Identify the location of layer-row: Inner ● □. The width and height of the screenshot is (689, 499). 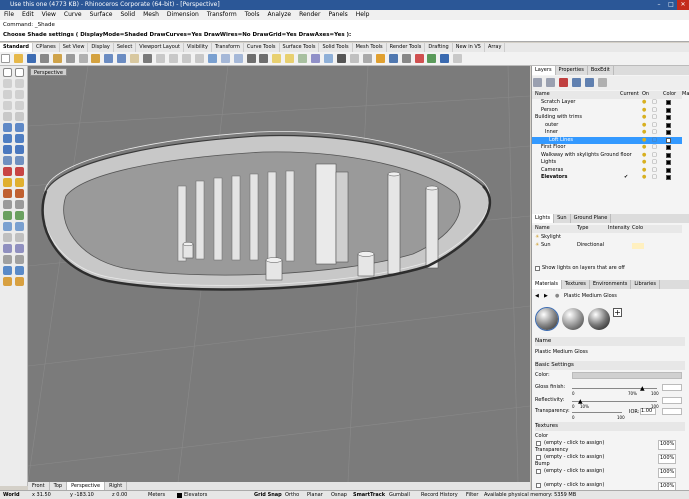
(607, 133).